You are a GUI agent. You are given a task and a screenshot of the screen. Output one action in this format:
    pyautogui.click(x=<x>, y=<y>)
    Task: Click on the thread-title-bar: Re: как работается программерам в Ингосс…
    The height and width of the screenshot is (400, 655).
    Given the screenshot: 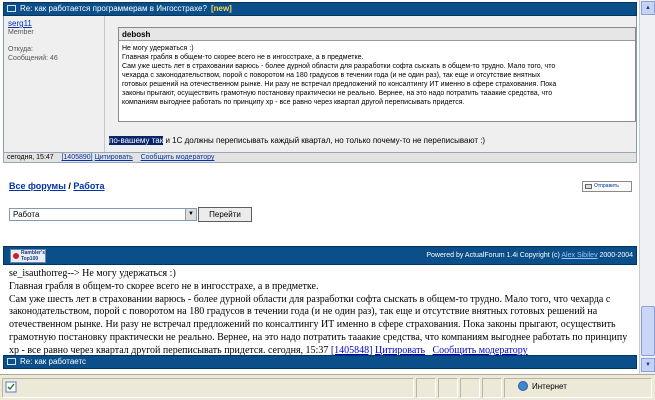 What is the action you would take?
    pyautogui.click(x=320, y=9)
    